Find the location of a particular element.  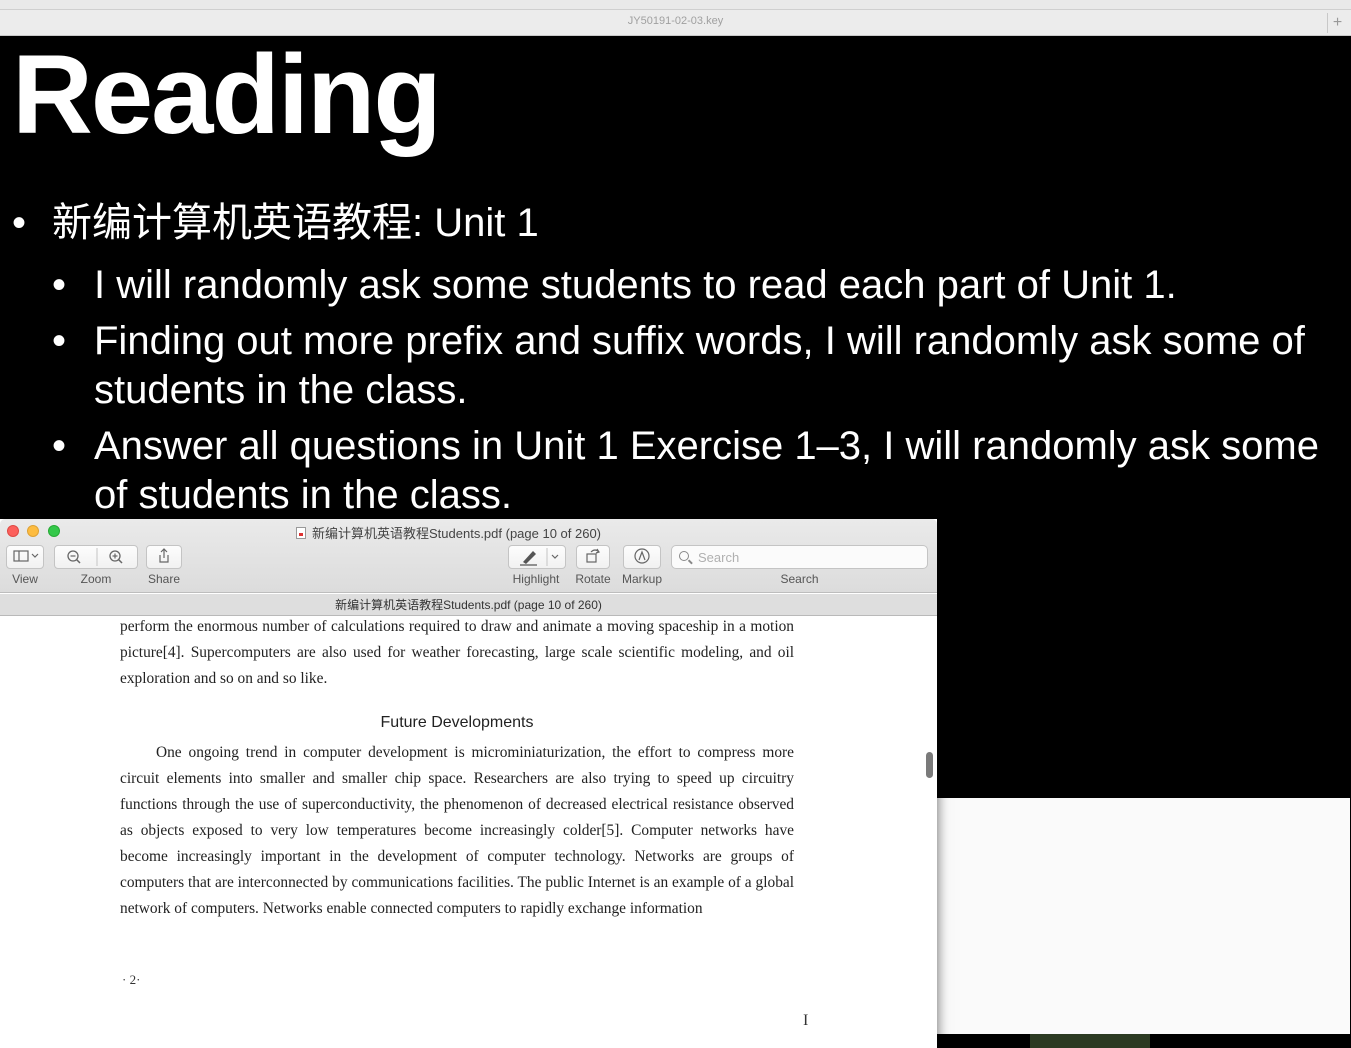

close-window-button is located at coordinates (13, 531).